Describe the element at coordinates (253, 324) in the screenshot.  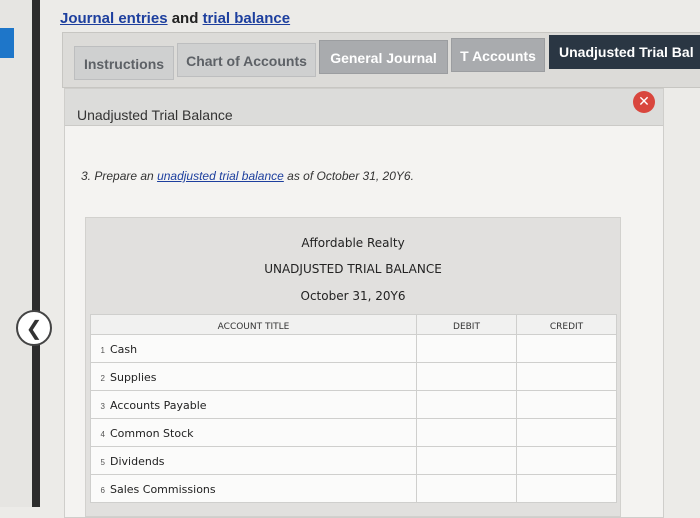
I see `column-account-title: ACCOUNT TITLE` at that location.